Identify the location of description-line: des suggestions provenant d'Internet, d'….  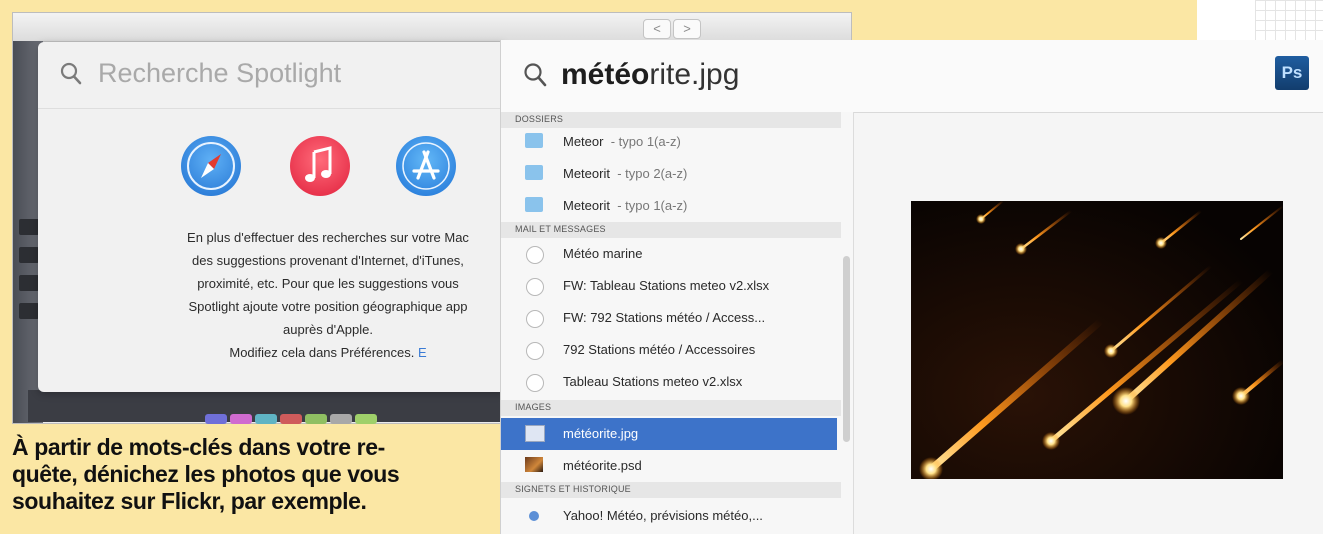
(328, 260).